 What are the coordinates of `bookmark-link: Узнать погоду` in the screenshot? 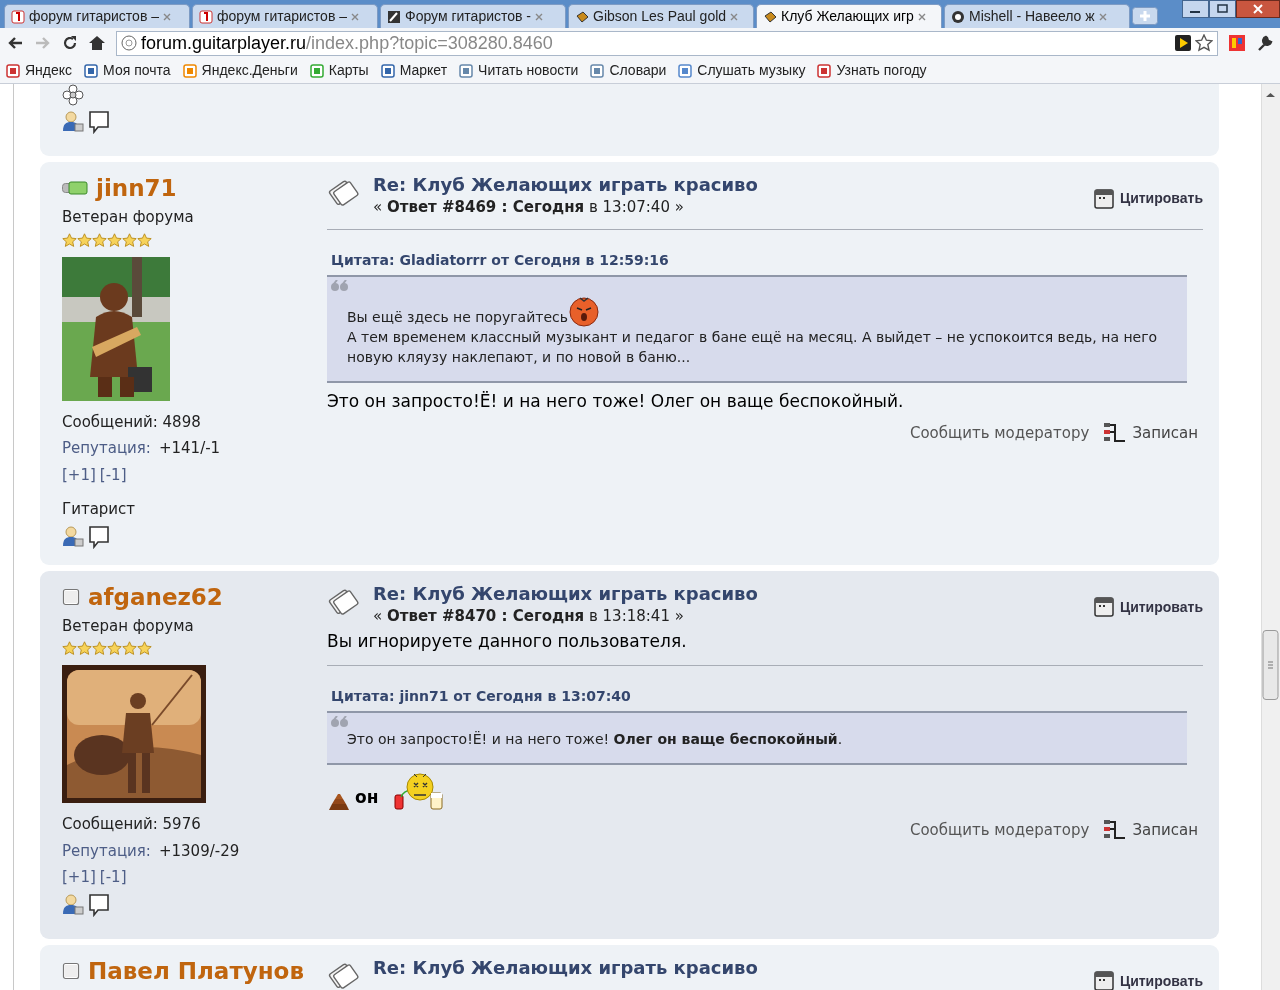 It's located at (872, 70).